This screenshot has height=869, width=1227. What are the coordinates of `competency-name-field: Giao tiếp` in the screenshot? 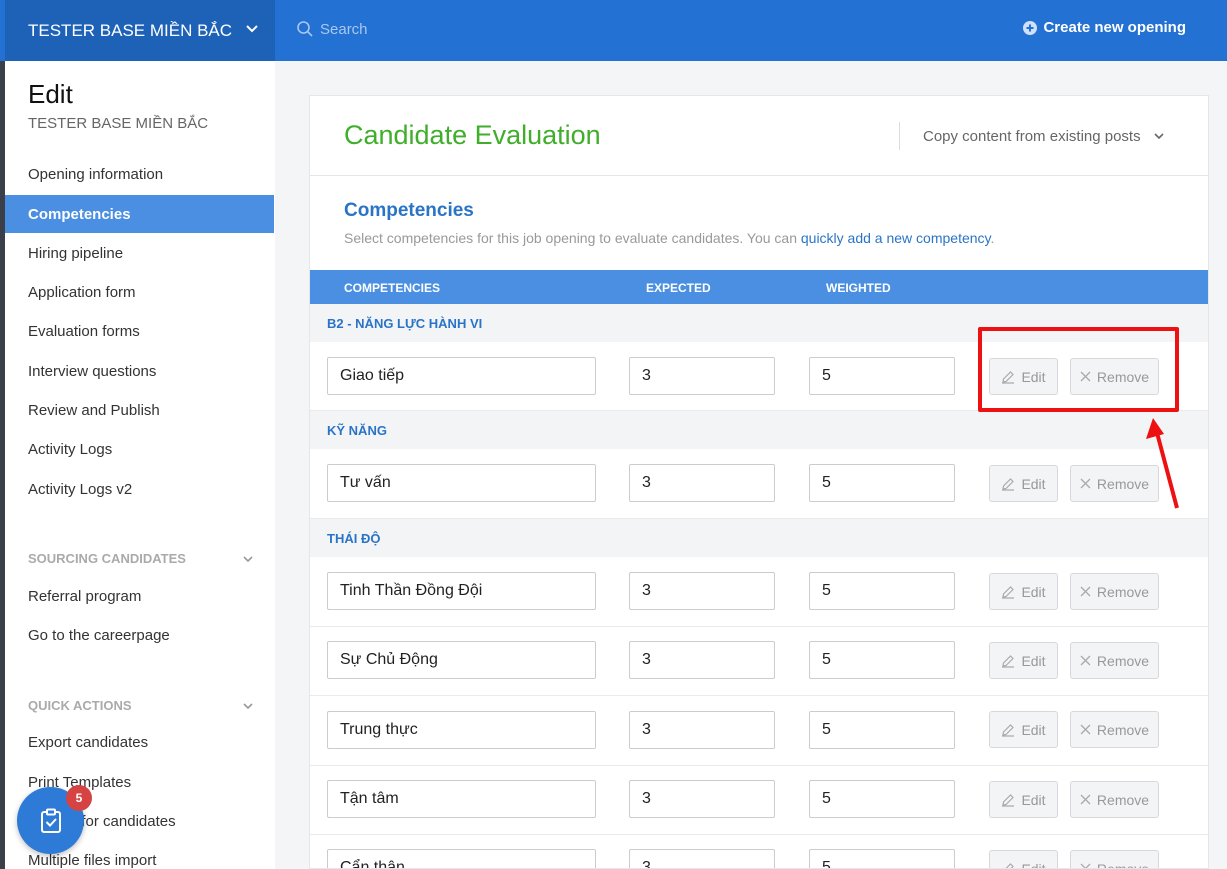 It's located at (461, 376).